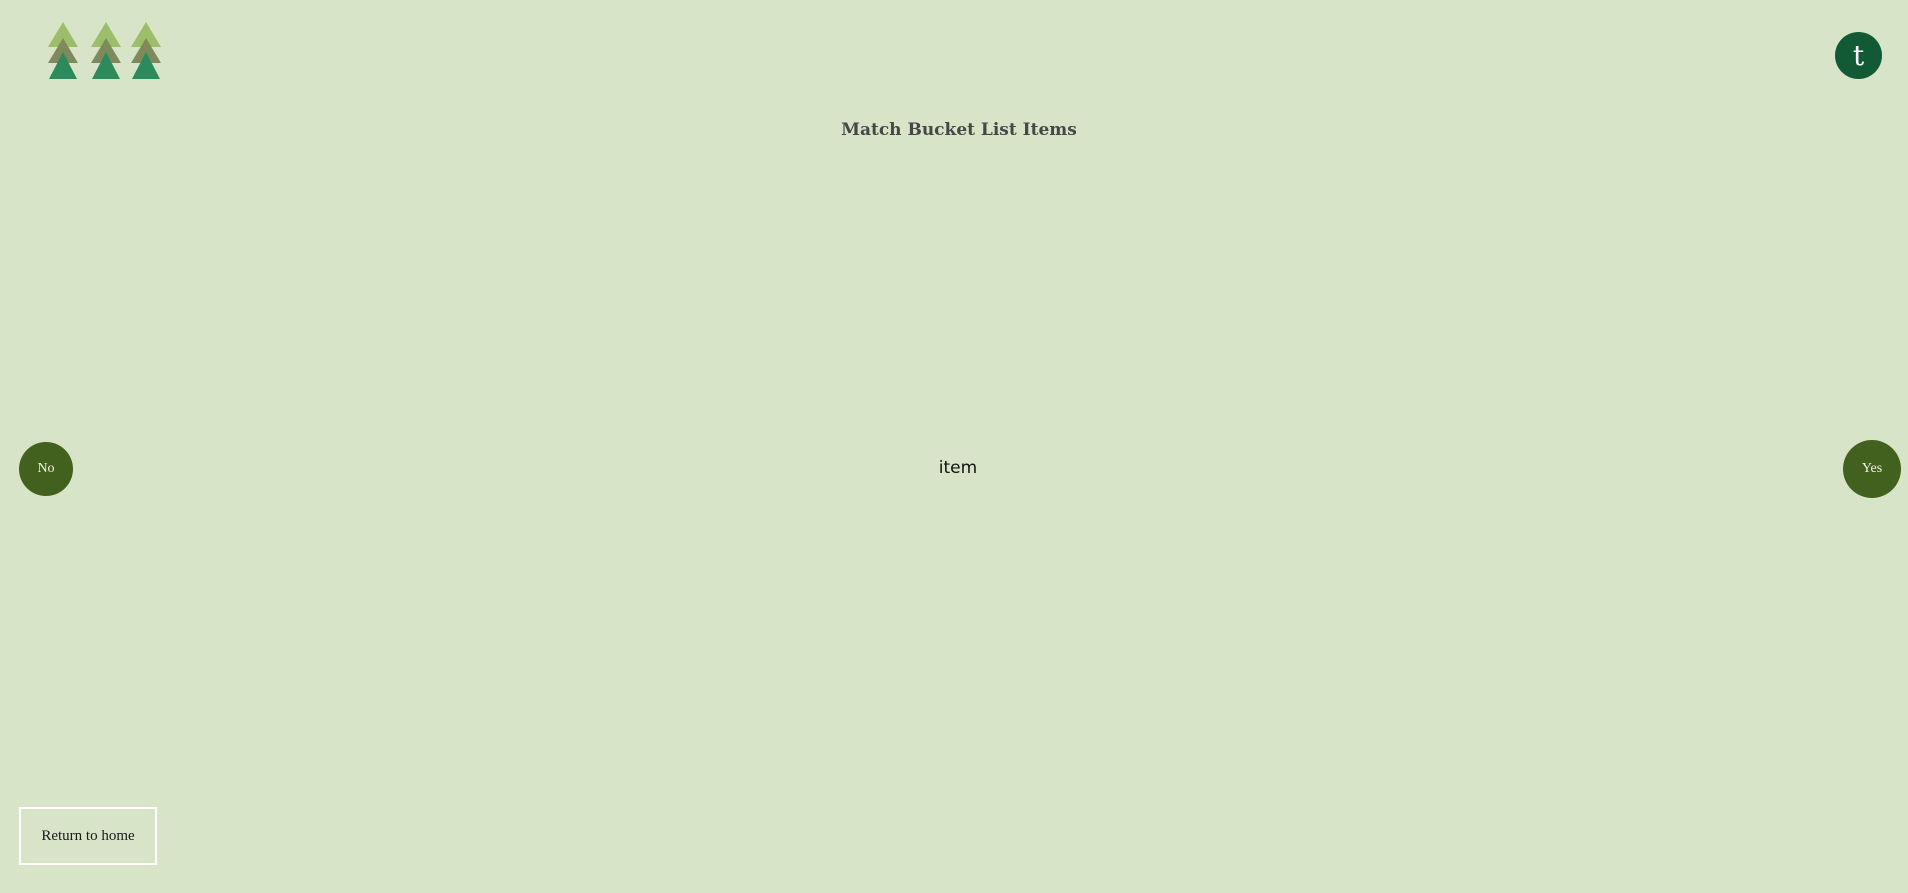  I want to click on pine-trees-icon, so click(104, 50).